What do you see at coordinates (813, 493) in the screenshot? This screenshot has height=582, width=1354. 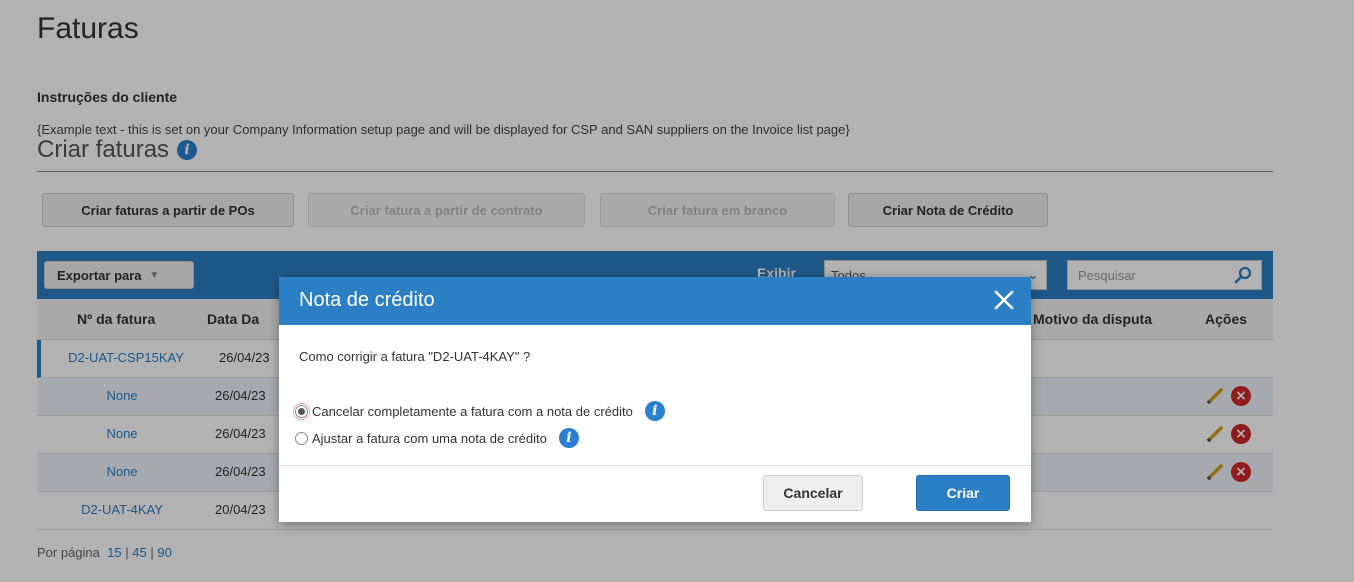 I see `cancel-button: Cancelar` at bounding box center [813, 493].